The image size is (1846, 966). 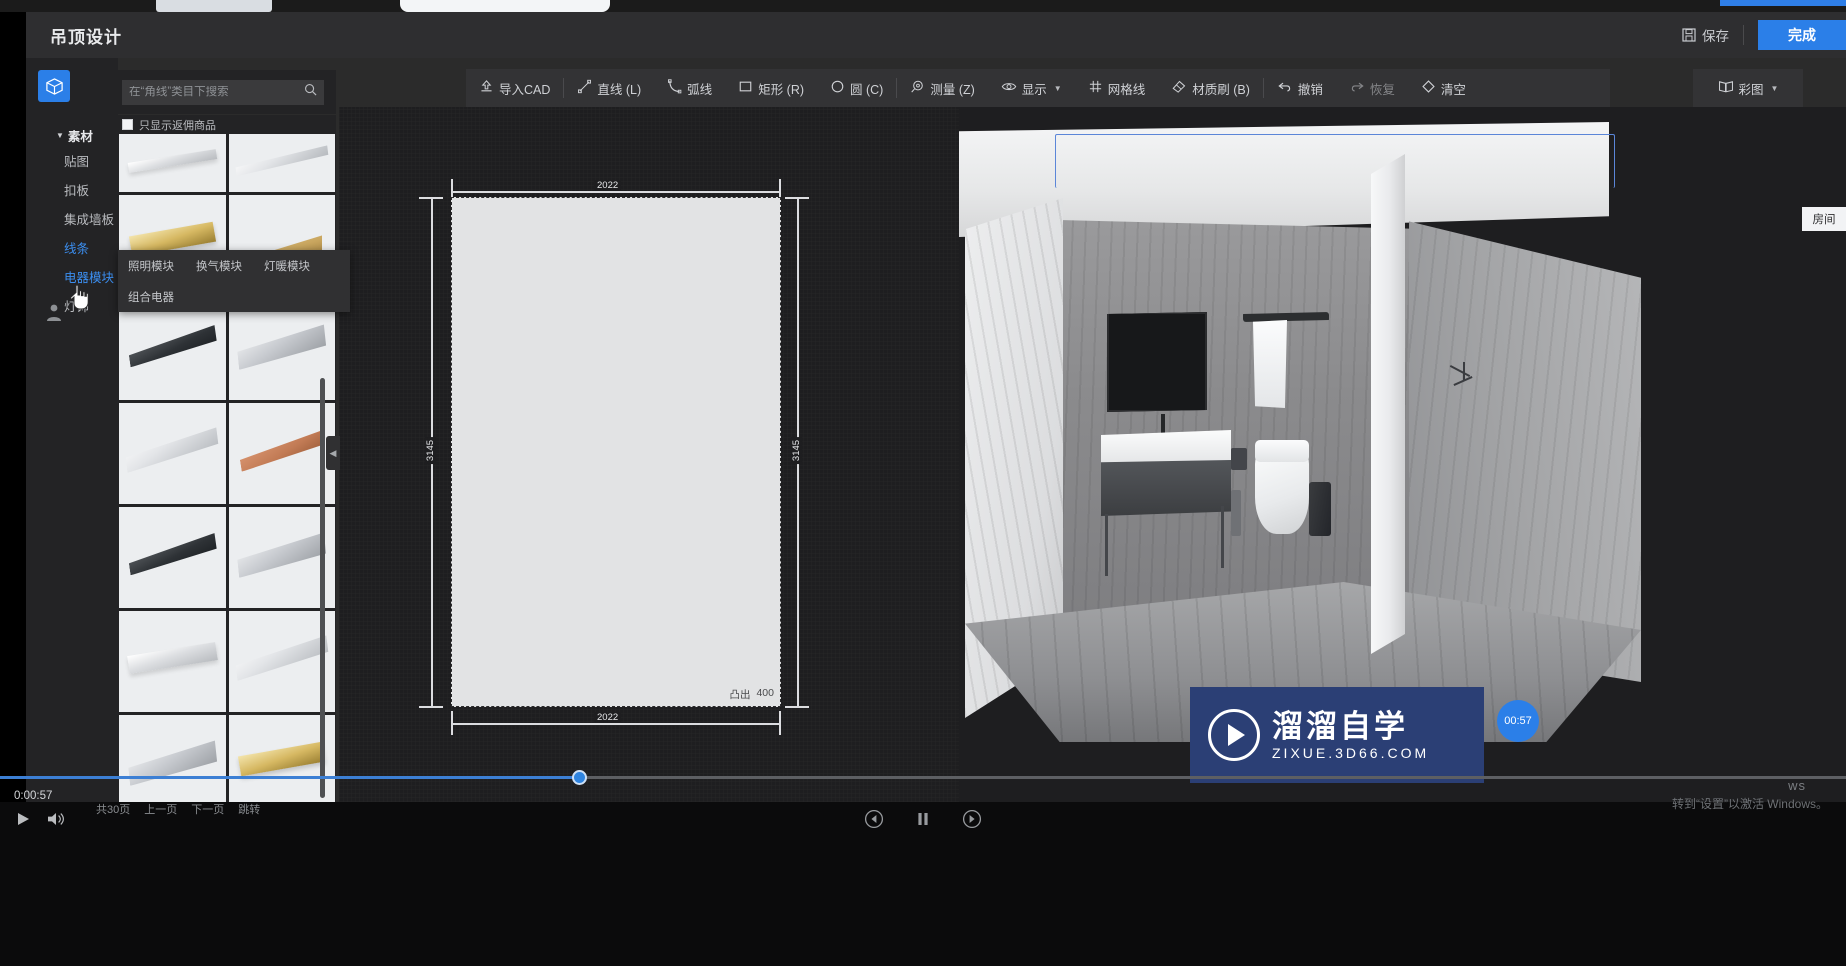 I want to click on room-side-tab: 房间, so click(x=1824, y=219).